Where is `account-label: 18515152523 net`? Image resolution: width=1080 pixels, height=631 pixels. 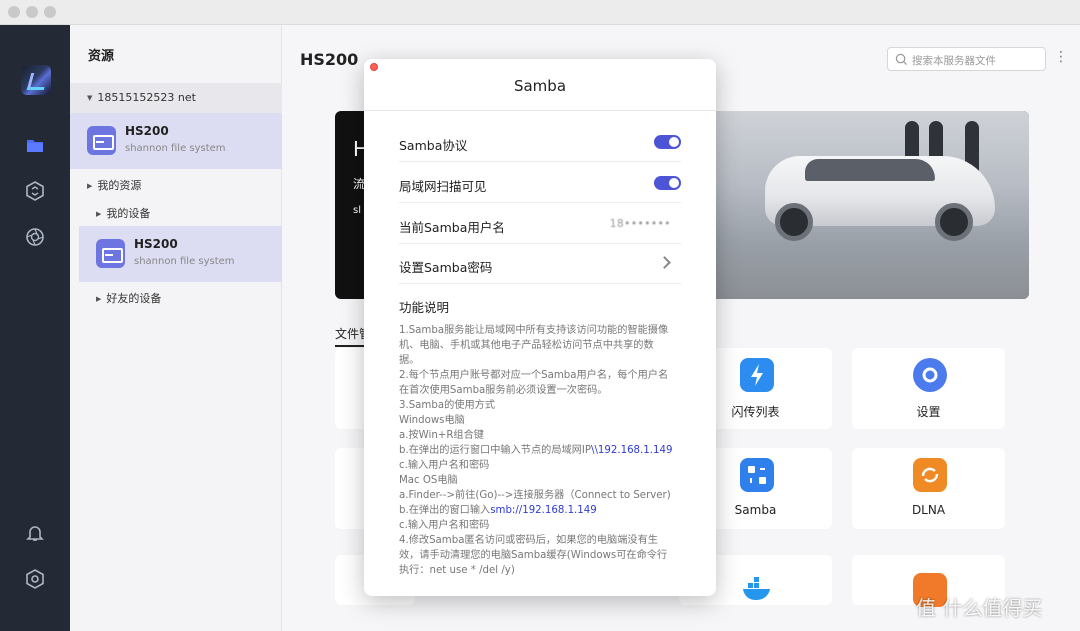 account-label: 18515152523 net is located at coordinates (146, 97).